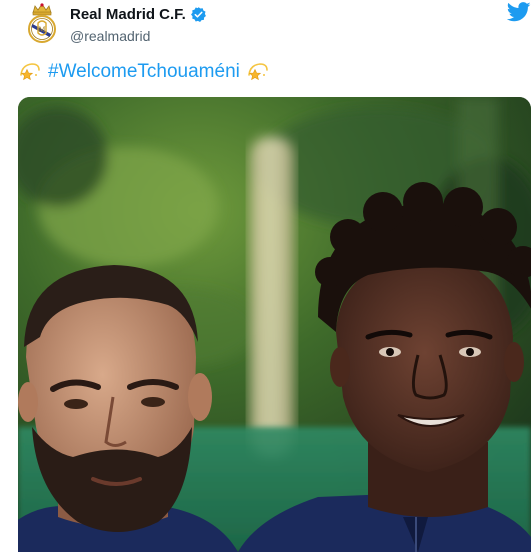 The width and height of the screenshot is (531, 552). What do you see at coordinates (128, 14) in the screenshot?
I see `display-name: Real Madrid C.F.` at bounding box center [128, 14].